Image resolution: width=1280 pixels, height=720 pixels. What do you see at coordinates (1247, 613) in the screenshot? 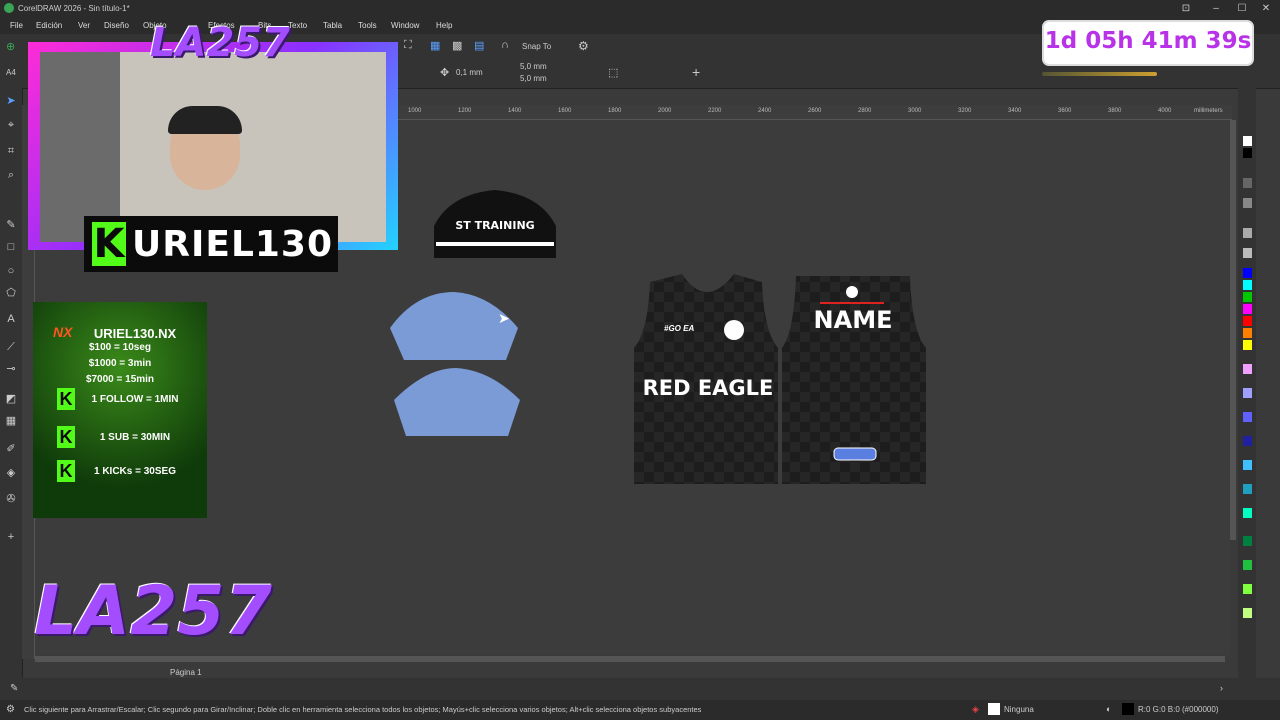
I see `swatch-lightgreen` at bounding box center [1247, 613].